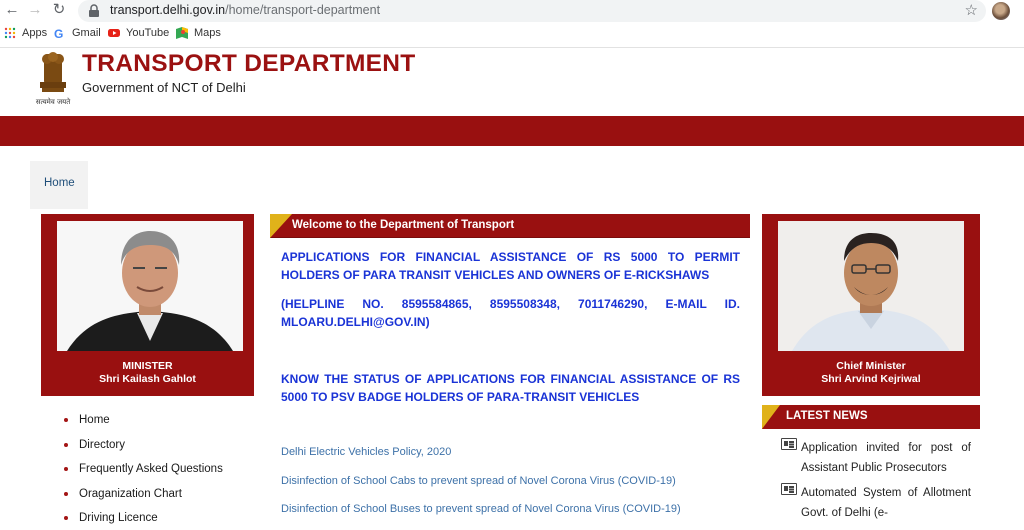 This screenshot has width=1024, height=530. What do you see at coordinates (143, 449) in the screenshot?
I see `menu-item-directory: Directory` at bounding box center [143, 449].